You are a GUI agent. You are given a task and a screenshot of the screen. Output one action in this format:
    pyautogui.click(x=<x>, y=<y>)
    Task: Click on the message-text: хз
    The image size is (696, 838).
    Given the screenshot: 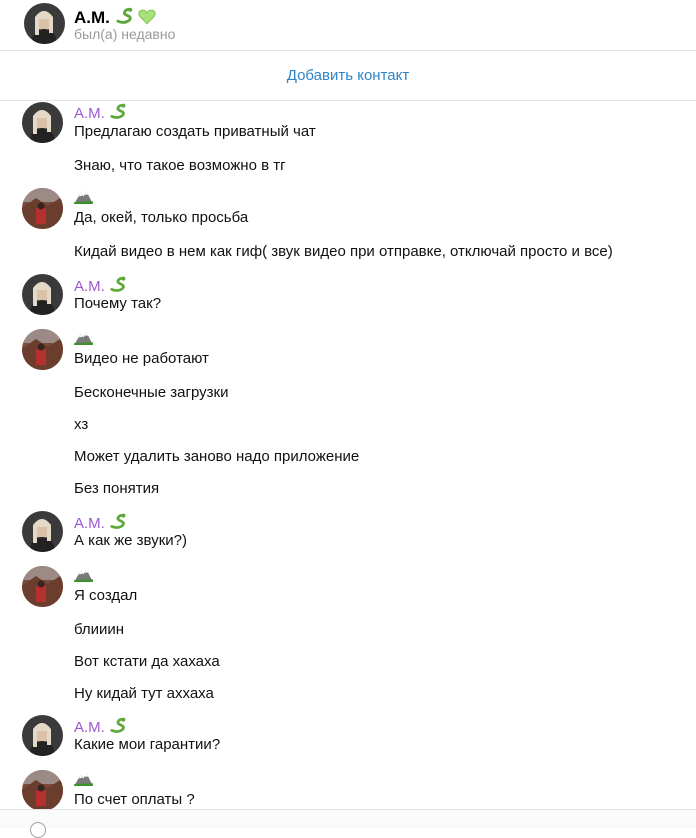 What is the action you would take?
    pyautogui.click(x=81, y=424)
    